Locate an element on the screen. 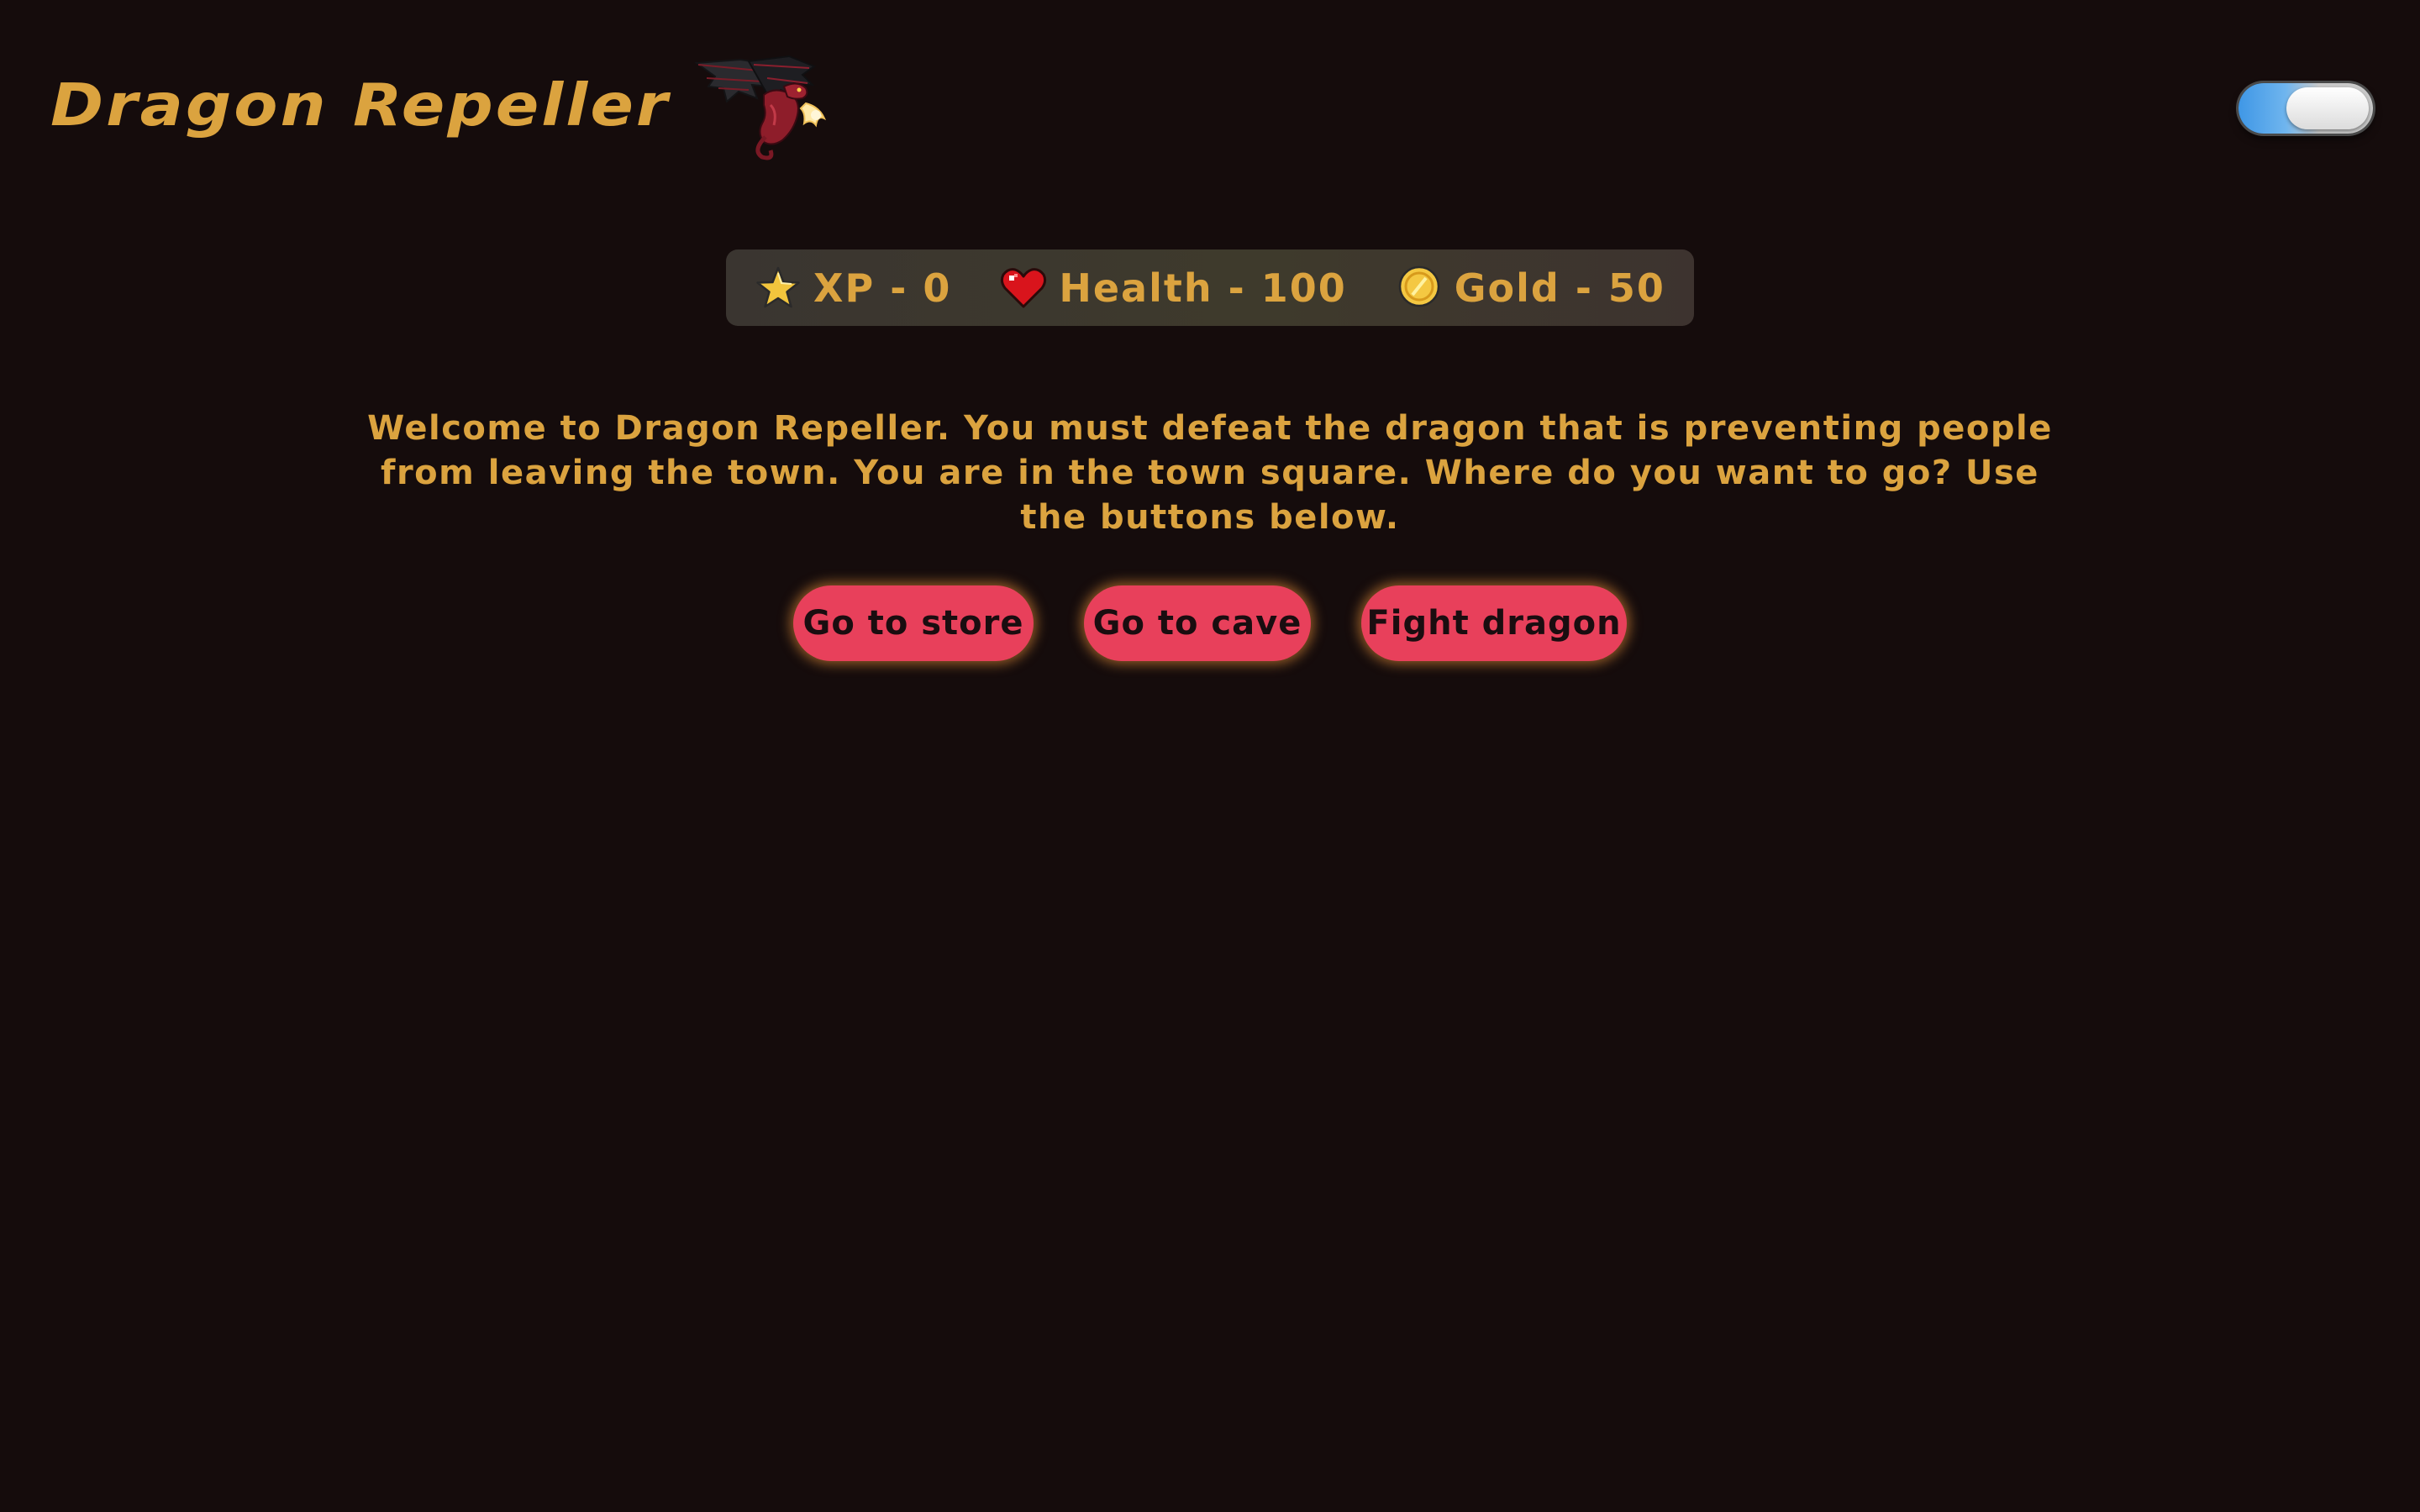 This screenshot has height=1512, width=2420. coin-icon is located at coordinates (1418, 286).